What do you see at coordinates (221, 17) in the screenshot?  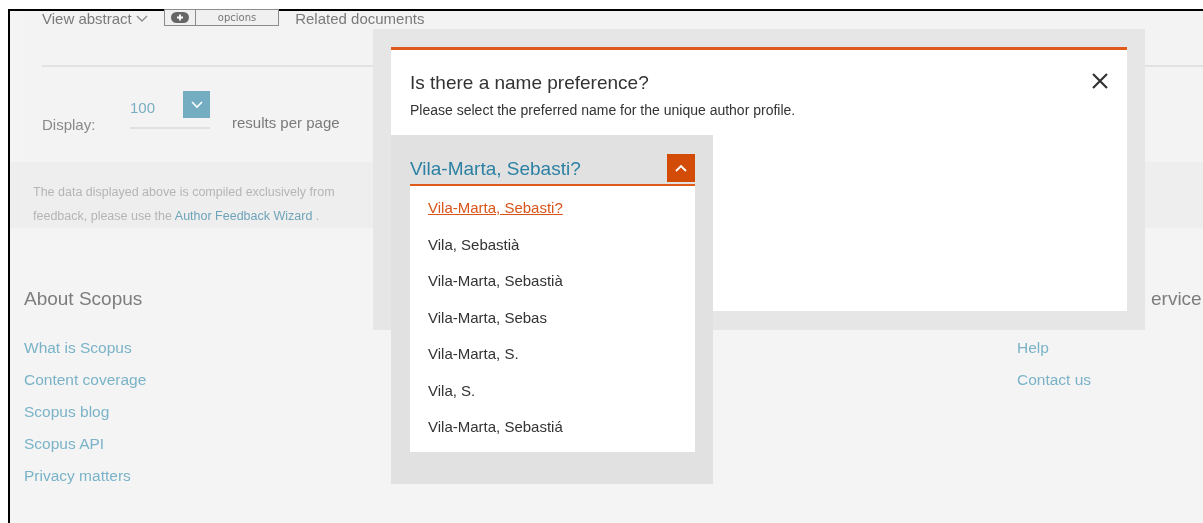 I see `options-button: opcions` at bounding box center [221, 17].